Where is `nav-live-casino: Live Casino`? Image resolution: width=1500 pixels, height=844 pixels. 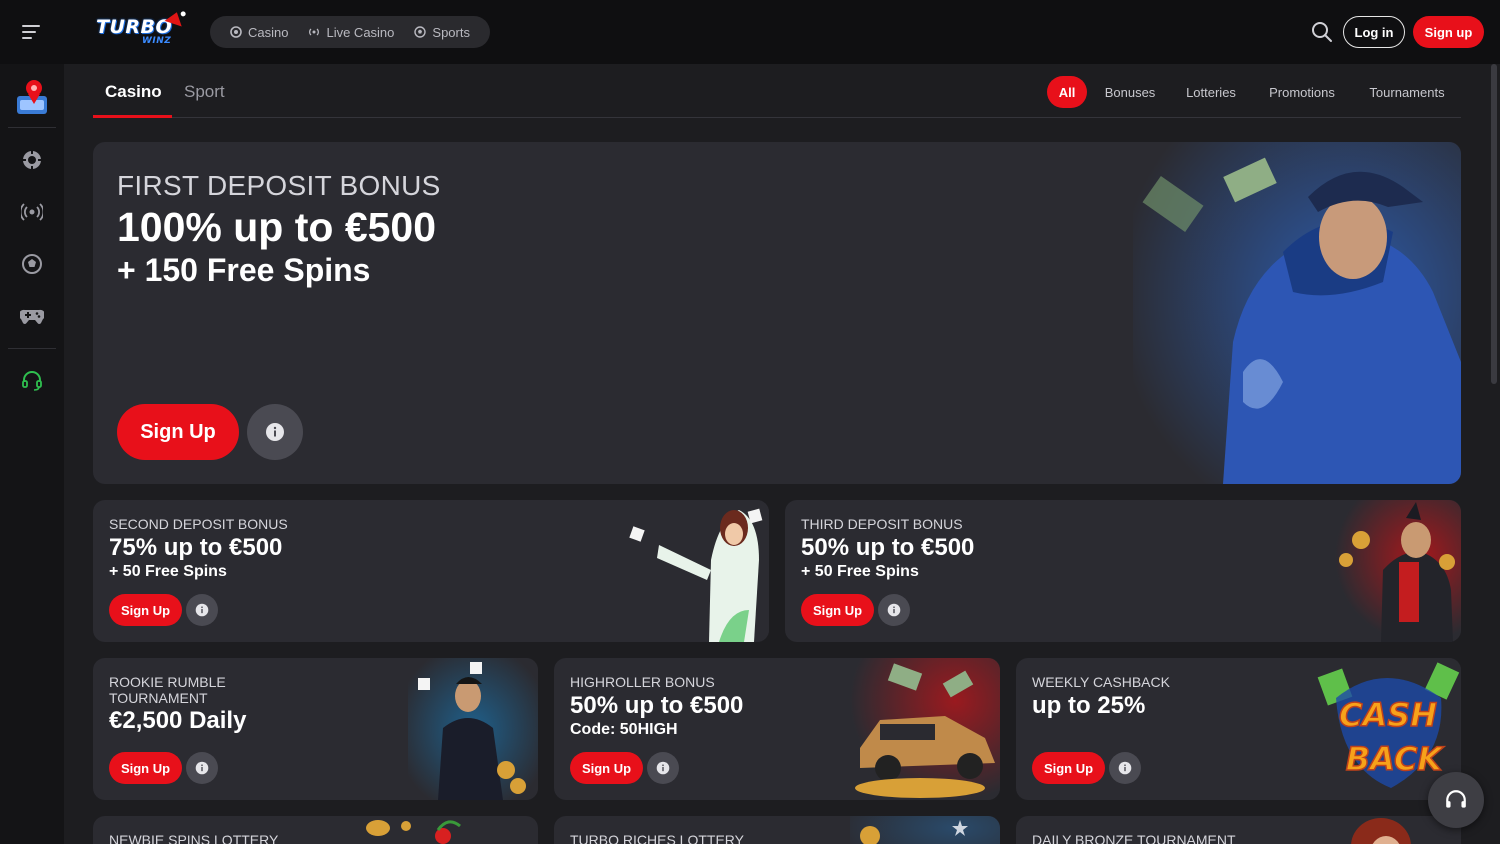
nav-live-casino: Live Casino is located at coordinates (351, 32).